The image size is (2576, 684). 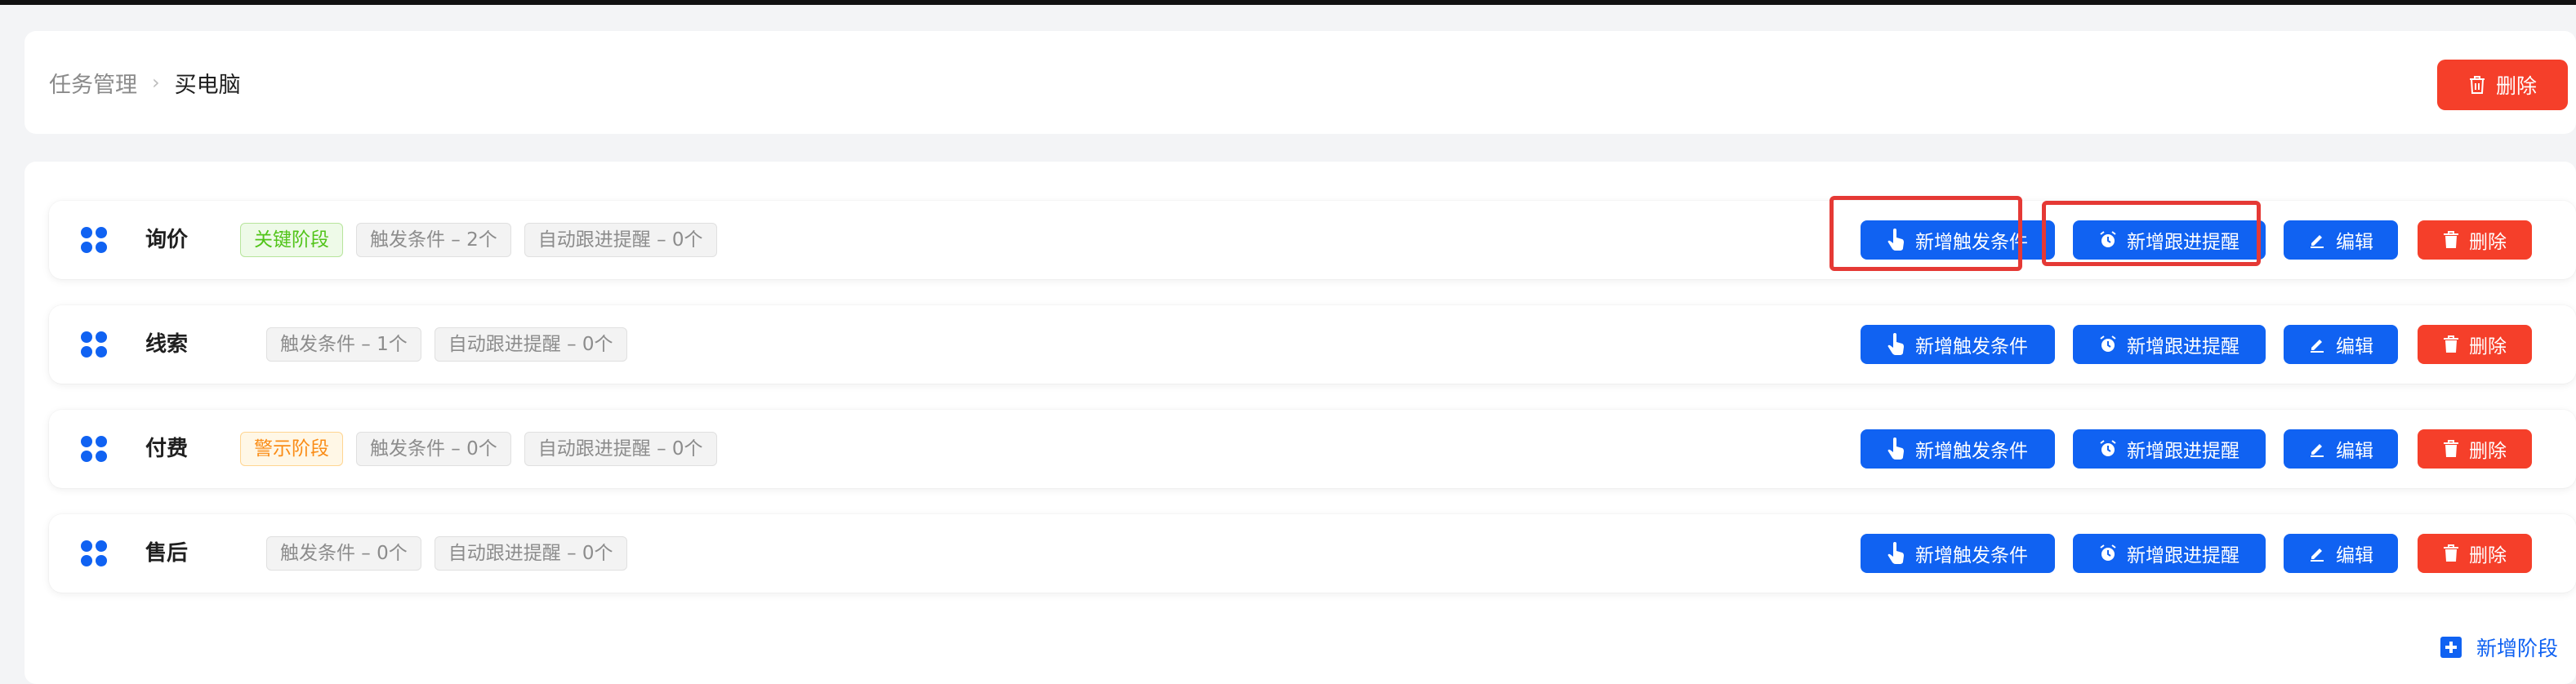 What do you see at coordinates (167, 240) in the screenshot?
I see `stage-name: 询价` at bounding box center [167, 240].